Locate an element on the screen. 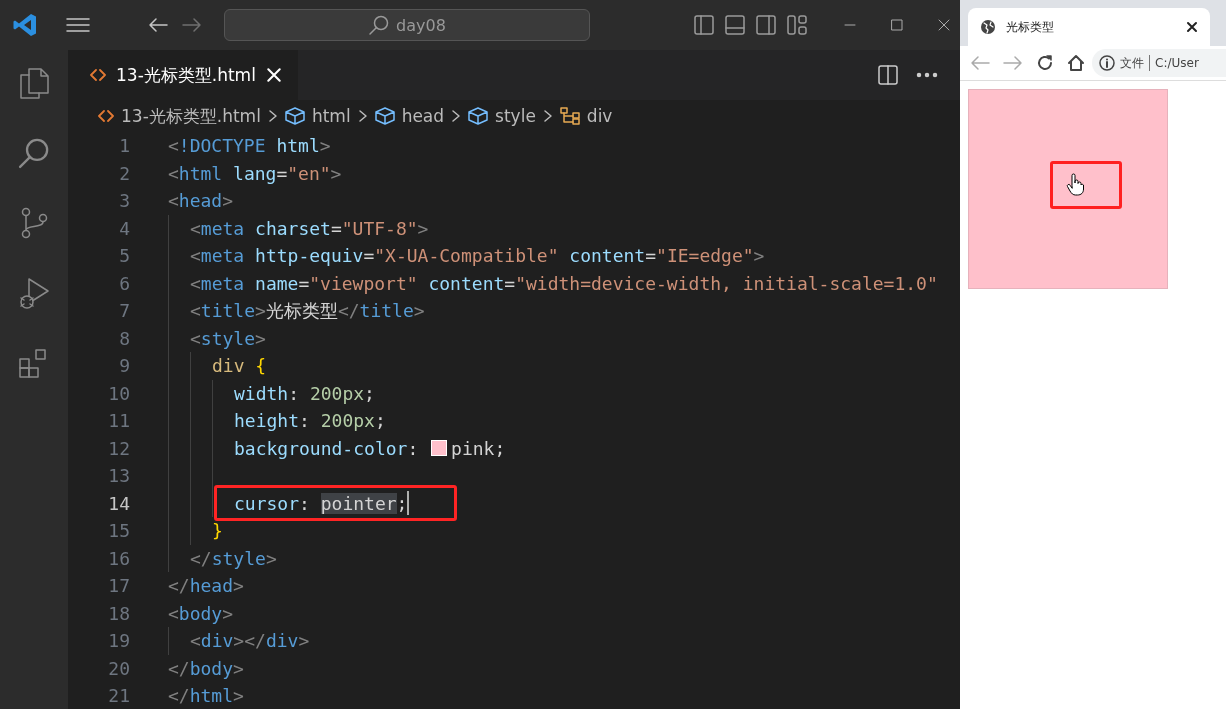 This screenshot has height=709, width=1226. color-swatch-icon is located at coordinates (439, 448).